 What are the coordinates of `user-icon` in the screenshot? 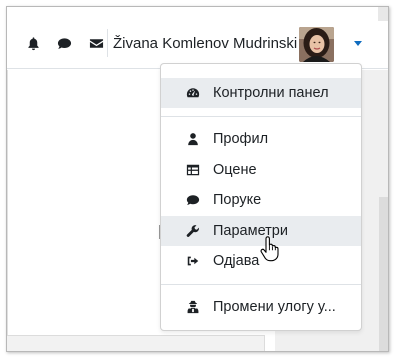 It's located at (193, 139).